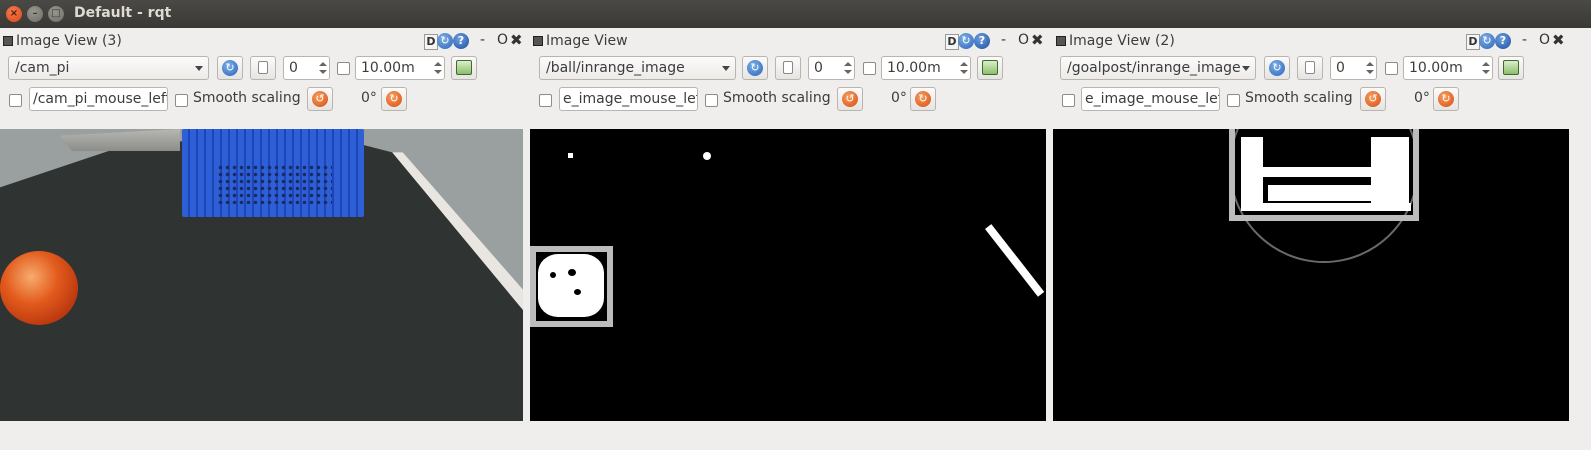 This screenshot has height=450, width=1591. Describe the element at coordinates (39, 288) in the screenshot. I see `camera-ball` at that location.